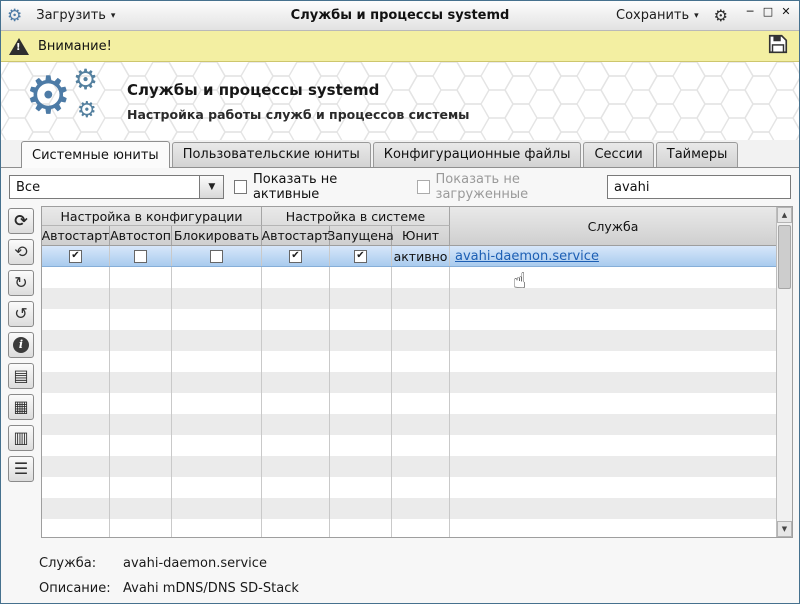 This screenshot has height=604, width=800. What do you see at coordinates (21, 252) in the screenshot?
I see `reload-daemon-button: ⟲` at bounding box center [21, 252].